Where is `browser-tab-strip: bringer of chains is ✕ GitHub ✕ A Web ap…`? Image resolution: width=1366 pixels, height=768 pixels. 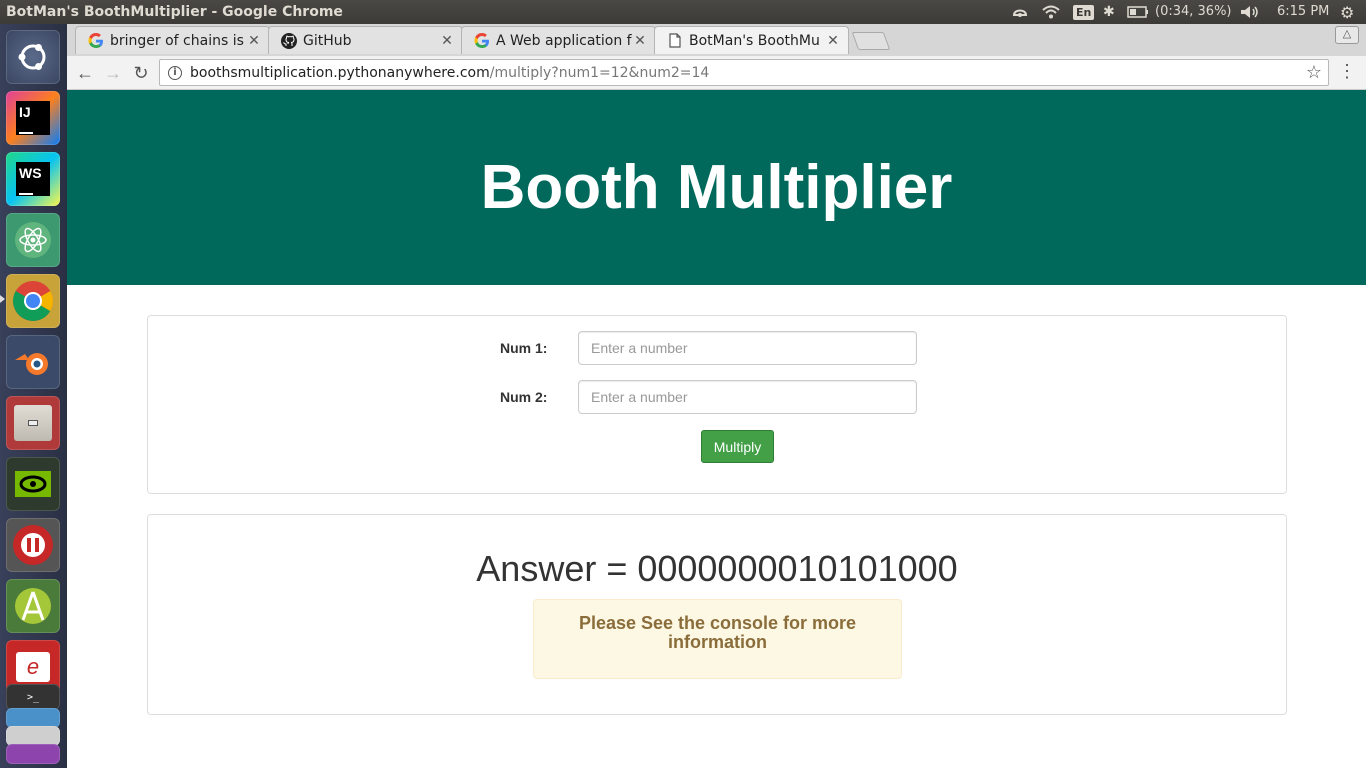 browser-tab-strip: bringer of chains is ✕ GitHub ✕ A Web ap… is located at coordinates (716, 40).